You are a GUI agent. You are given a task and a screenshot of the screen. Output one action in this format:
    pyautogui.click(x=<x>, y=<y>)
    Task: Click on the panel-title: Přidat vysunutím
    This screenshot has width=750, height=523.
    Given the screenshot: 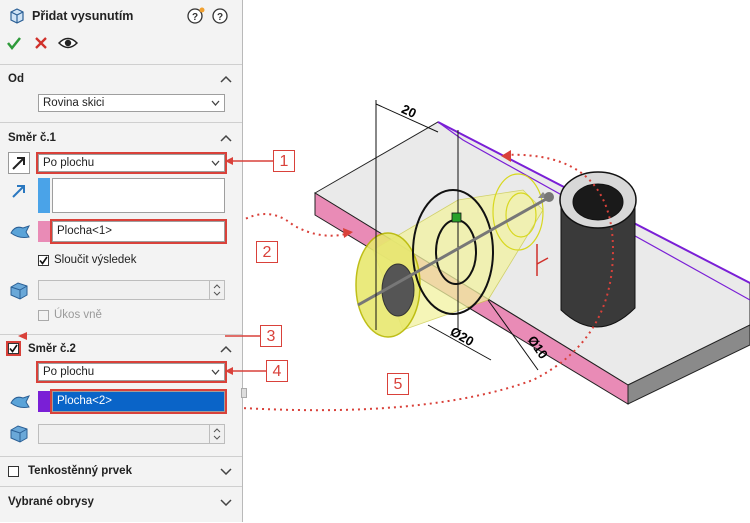 What is the action you would take?
    pyautogui.click(x=83, y=16)
    